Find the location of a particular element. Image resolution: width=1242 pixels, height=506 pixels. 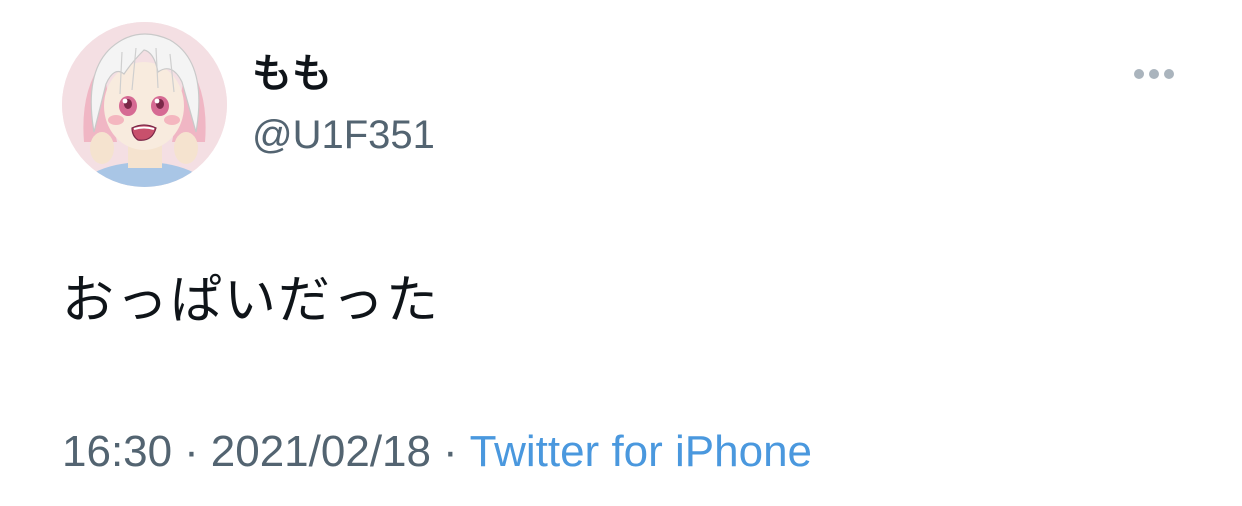

avatar is located at coordinates (144, 104).